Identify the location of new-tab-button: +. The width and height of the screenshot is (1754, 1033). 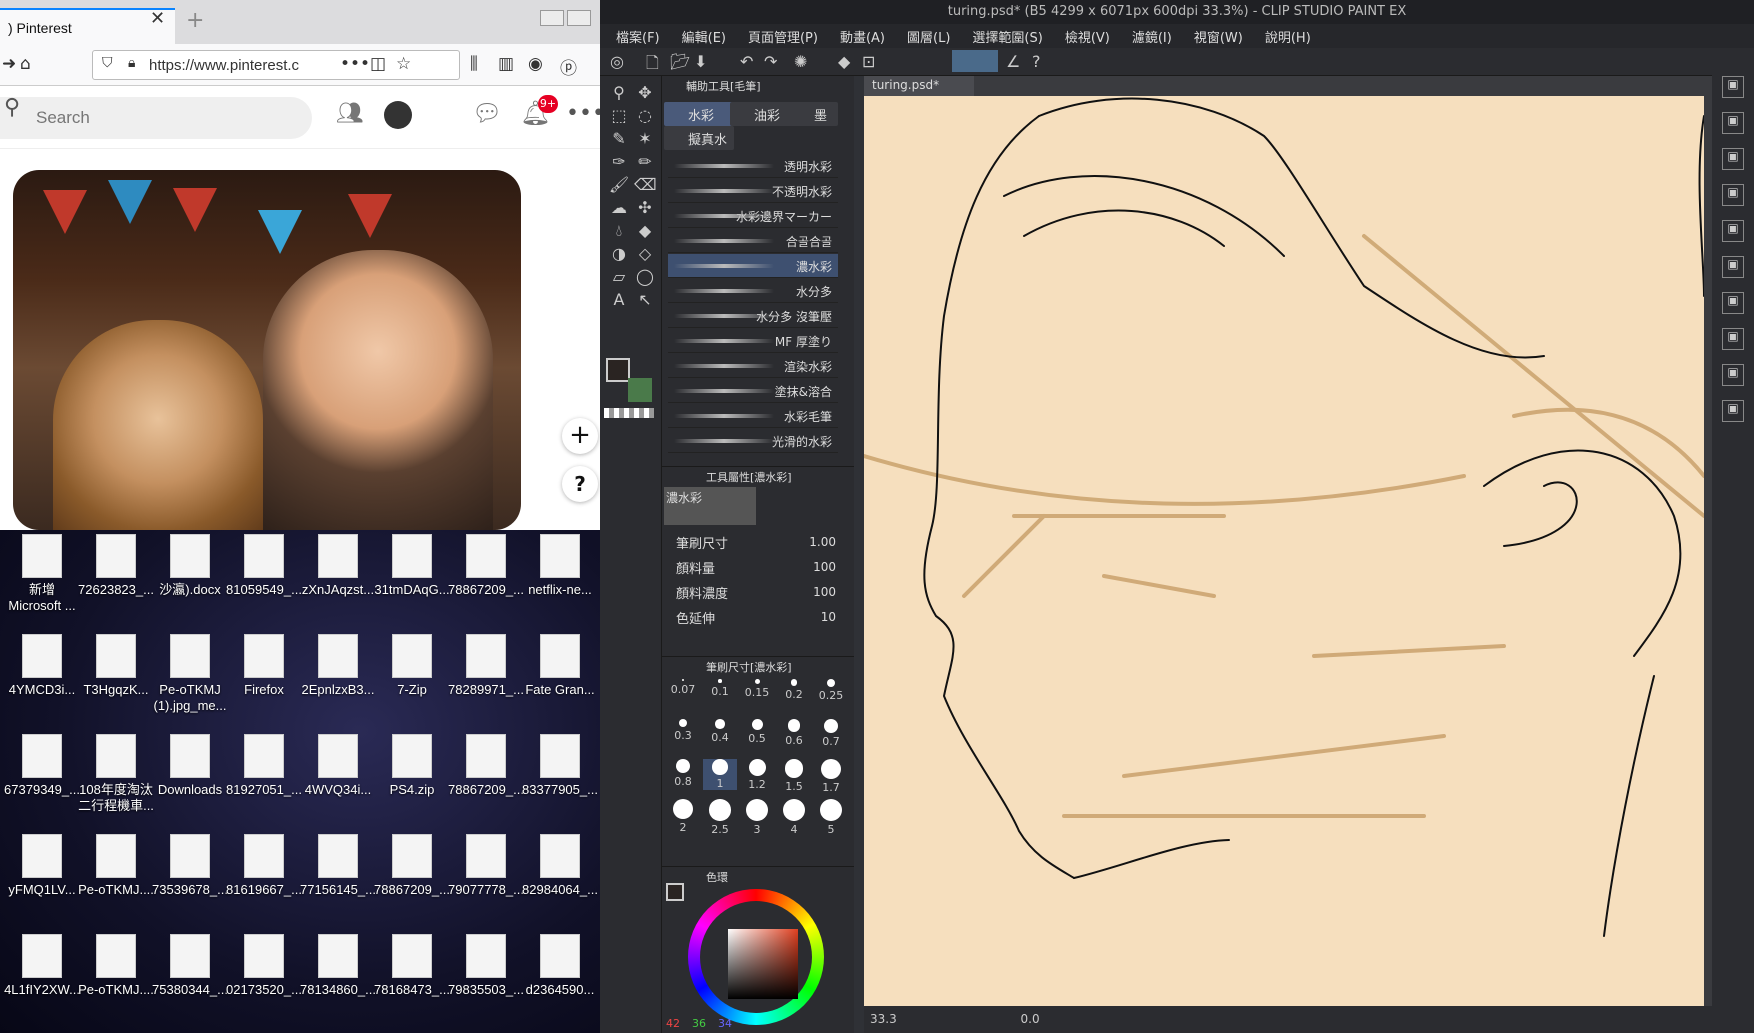
(195, 20).